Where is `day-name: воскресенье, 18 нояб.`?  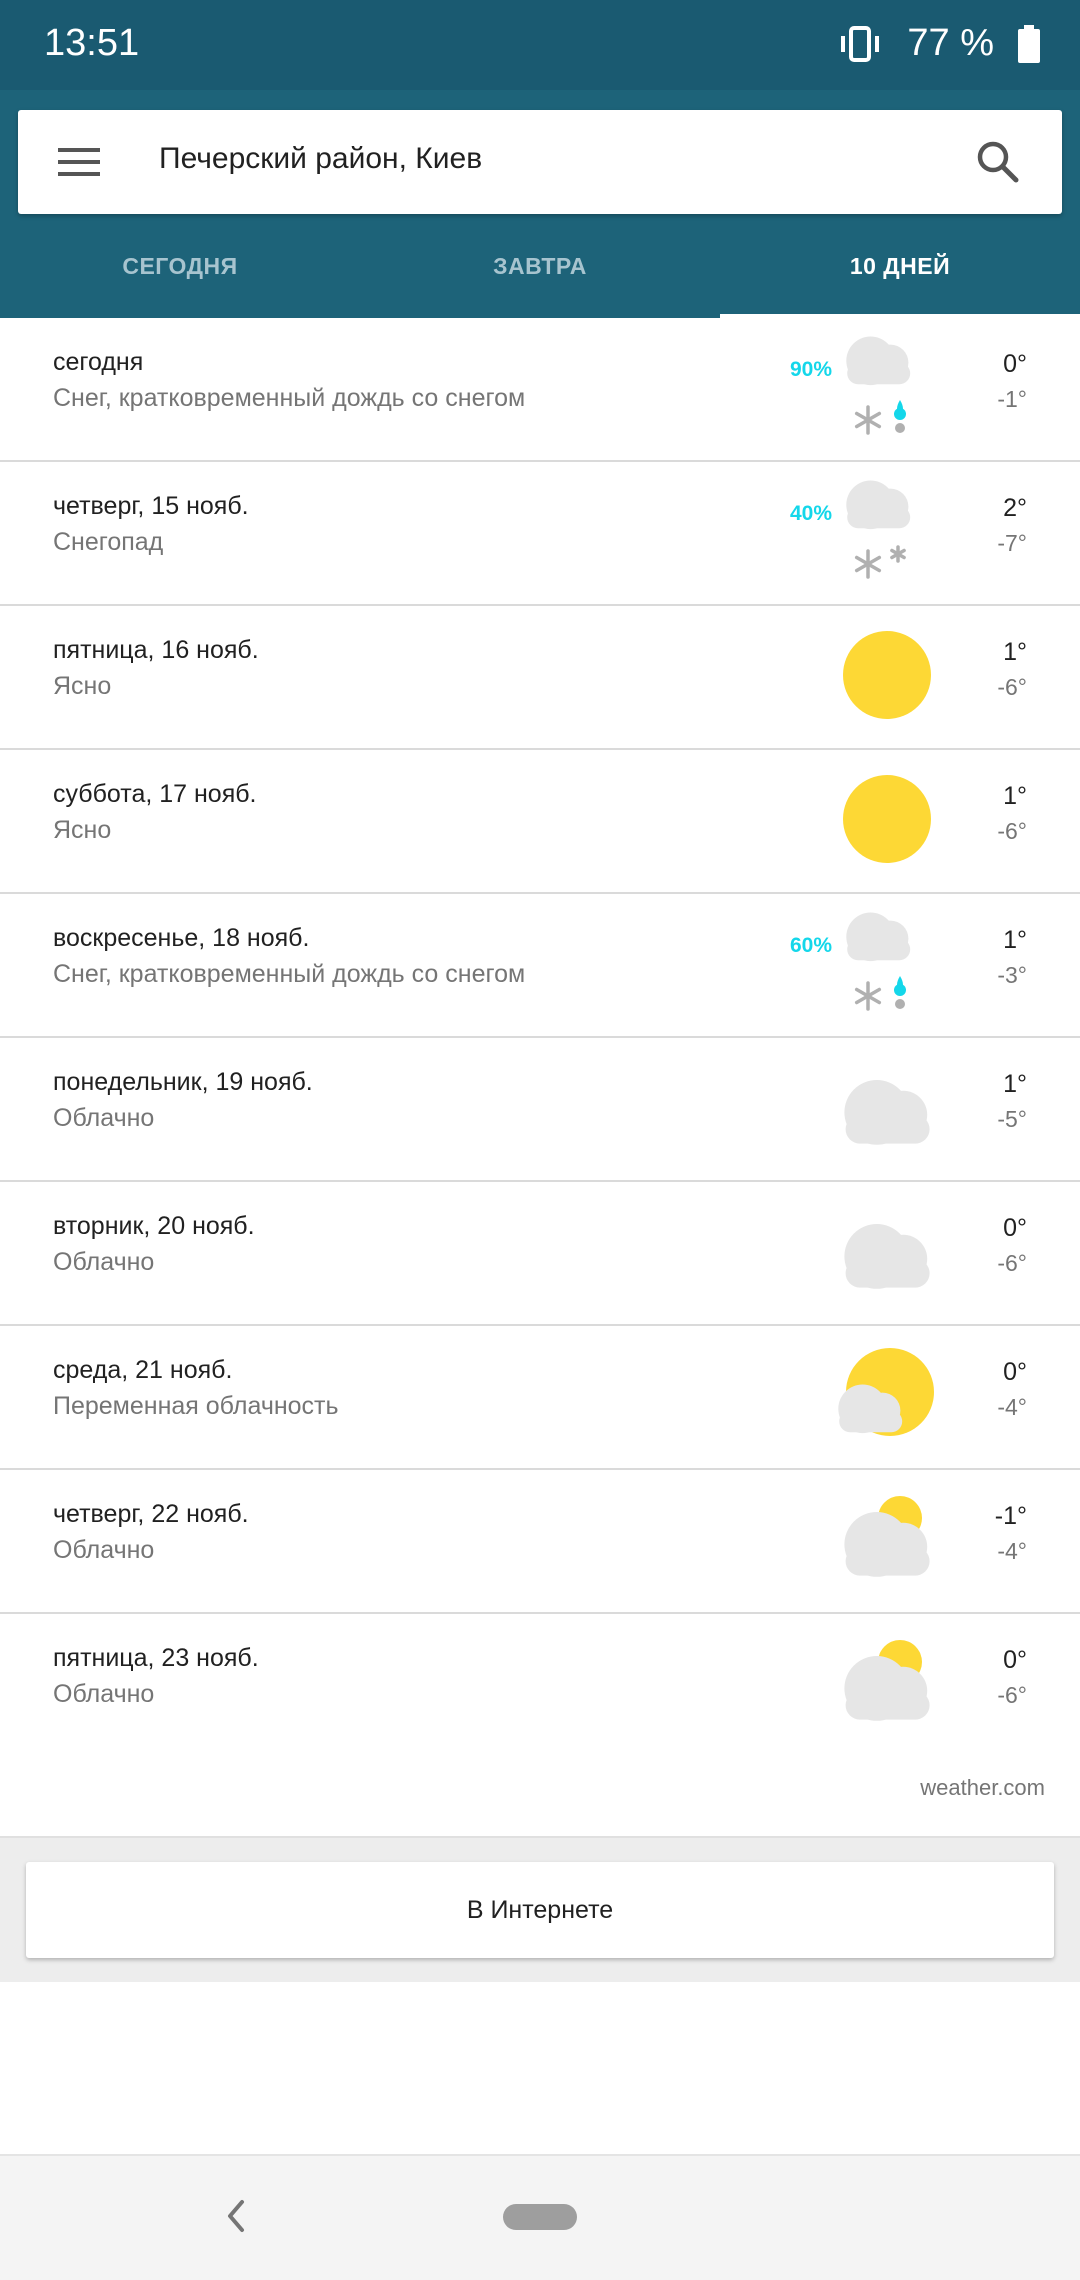
day-name: воскресенье, 18 нояб. is located at coordinates (181, 938).